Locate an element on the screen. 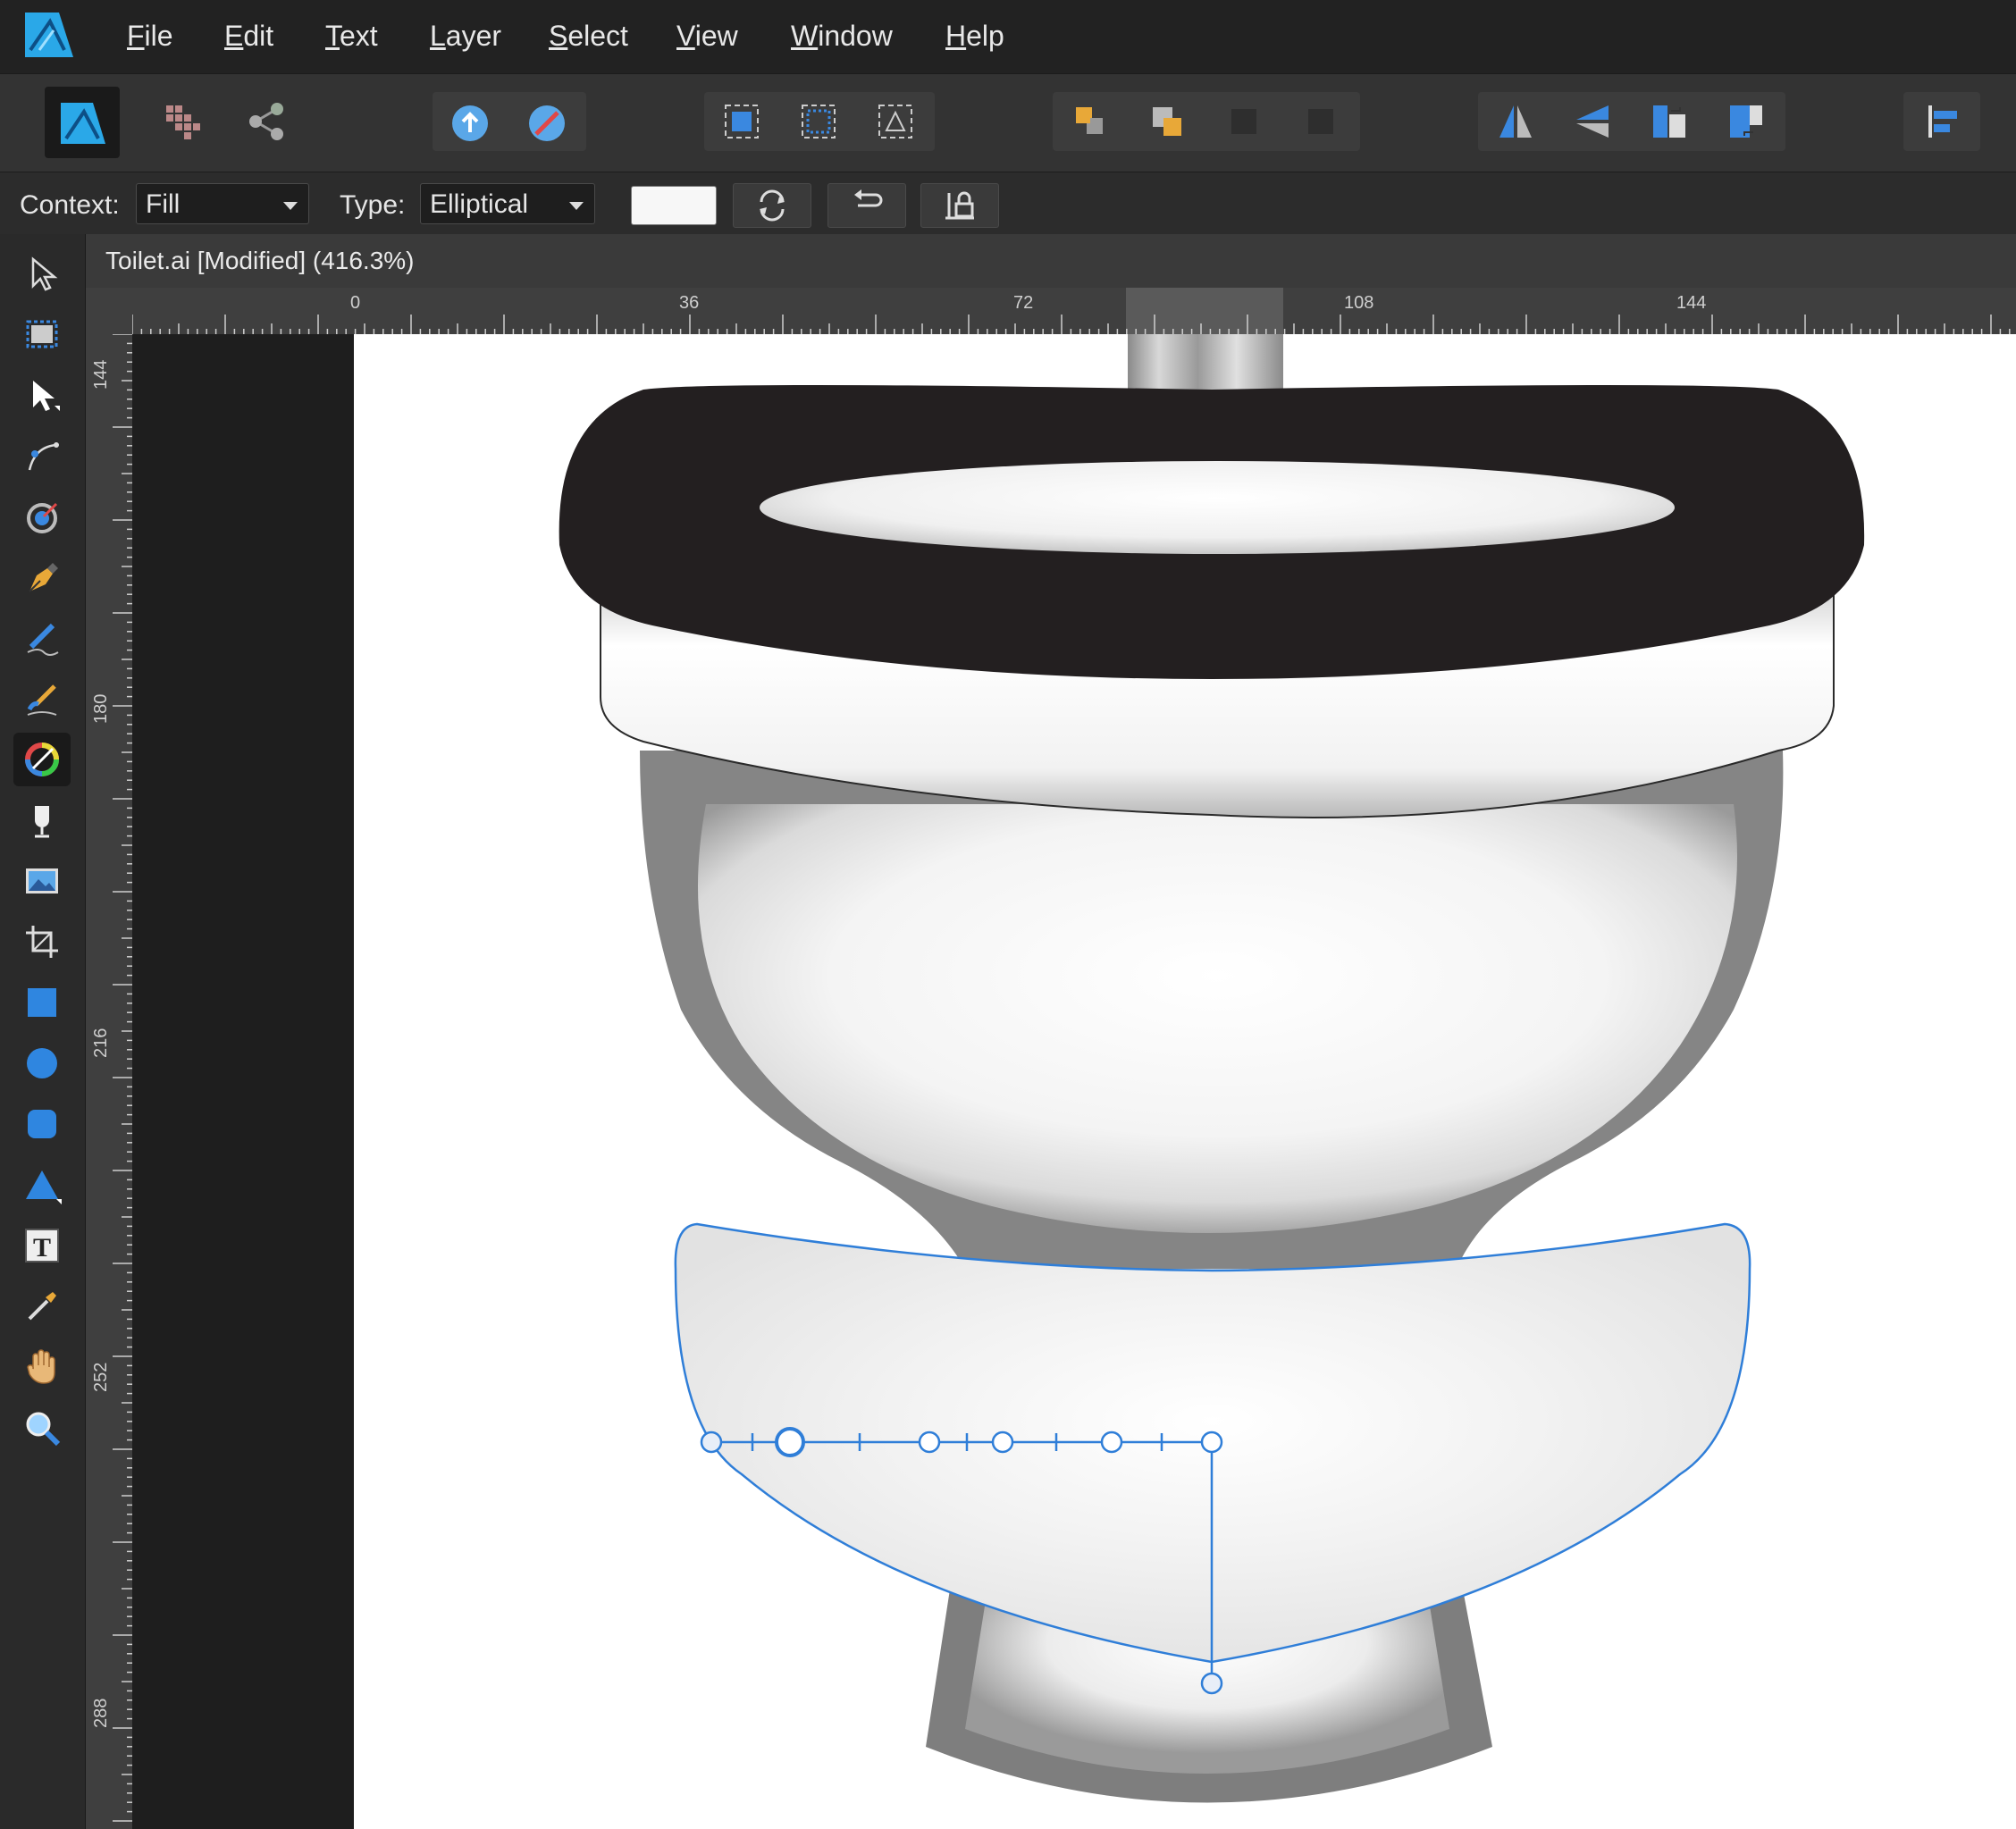 The width and height of the screenshot is (2016, 1829). move-to-front-icon is located at coordinates (1321, 121).